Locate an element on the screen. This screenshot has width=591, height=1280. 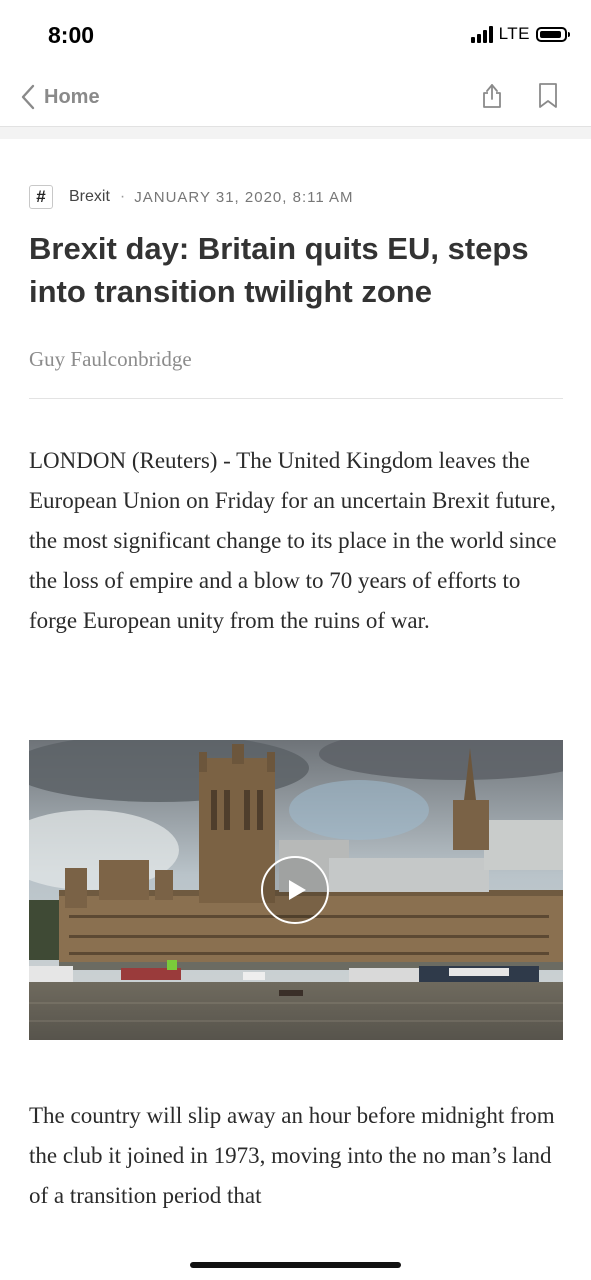
bookmark-button is located at coordinates (548, 96).